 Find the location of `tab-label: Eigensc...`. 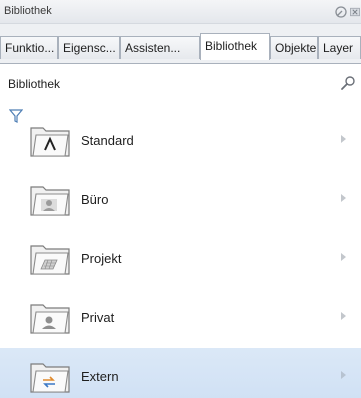

tab-label: Eigensc... is located at coordinates (89, 48).